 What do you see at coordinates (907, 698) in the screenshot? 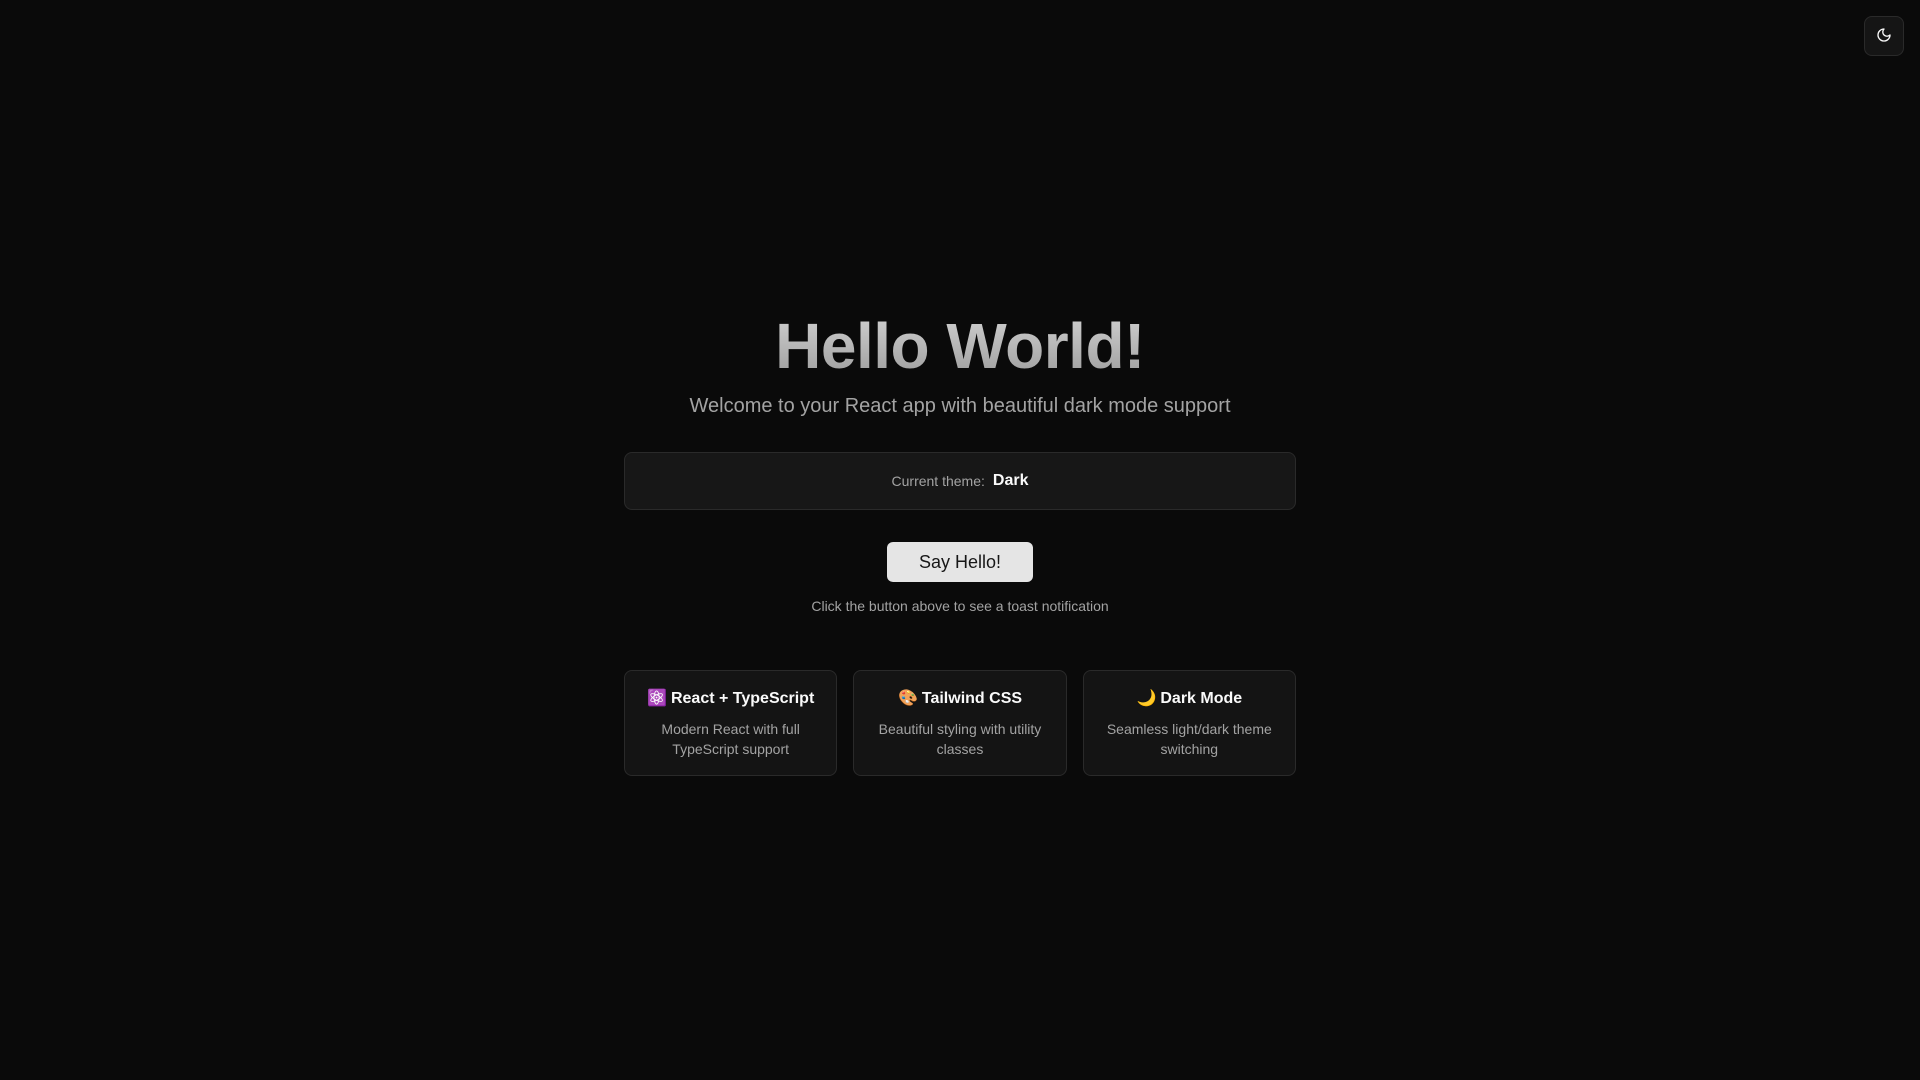
I see `palette-icon: 🎨` at bounding box center [907, 698].